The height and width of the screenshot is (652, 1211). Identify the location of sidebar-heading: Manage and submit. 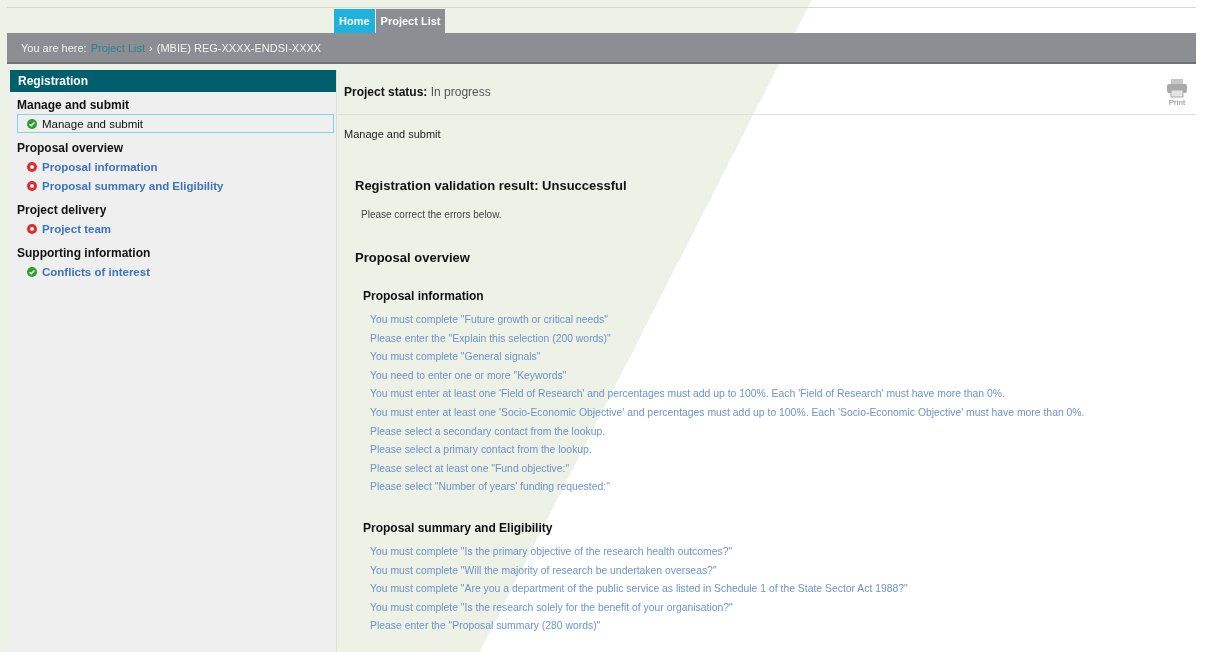
(73, 105).